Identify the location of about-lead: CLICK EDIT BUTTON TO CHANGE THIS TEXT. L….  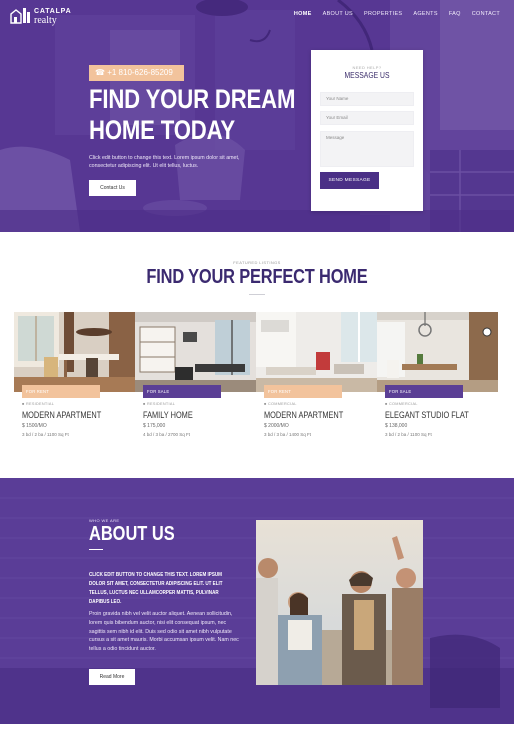
(156, 588).